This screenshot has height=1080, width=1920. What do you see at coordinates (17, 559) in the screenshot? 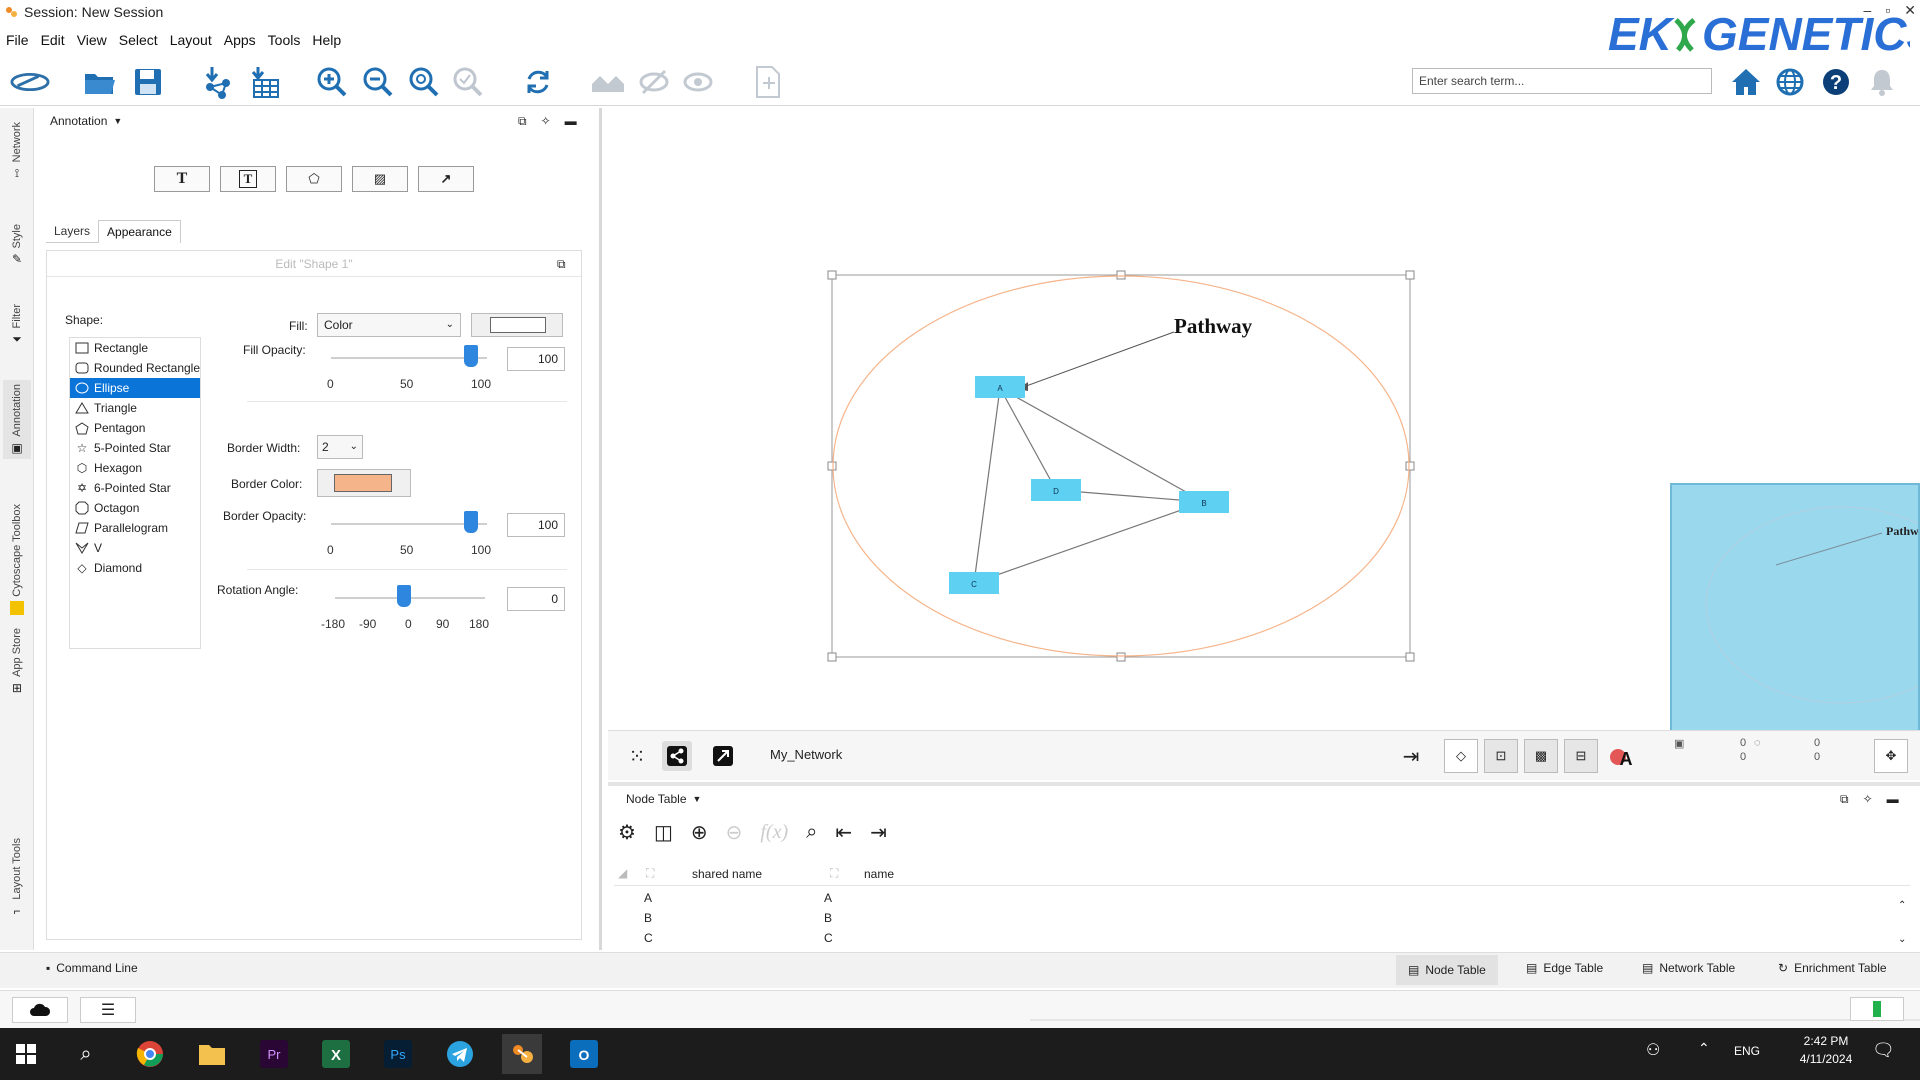
I see `tab-cytoscape-toolbox: Cytoscape Toolbox` at bounding box center [17, 559].